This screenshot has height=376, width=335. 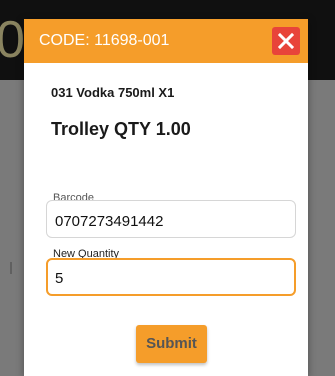 I want to click on new-quantity-value: 5, so click(x=59, y=278).